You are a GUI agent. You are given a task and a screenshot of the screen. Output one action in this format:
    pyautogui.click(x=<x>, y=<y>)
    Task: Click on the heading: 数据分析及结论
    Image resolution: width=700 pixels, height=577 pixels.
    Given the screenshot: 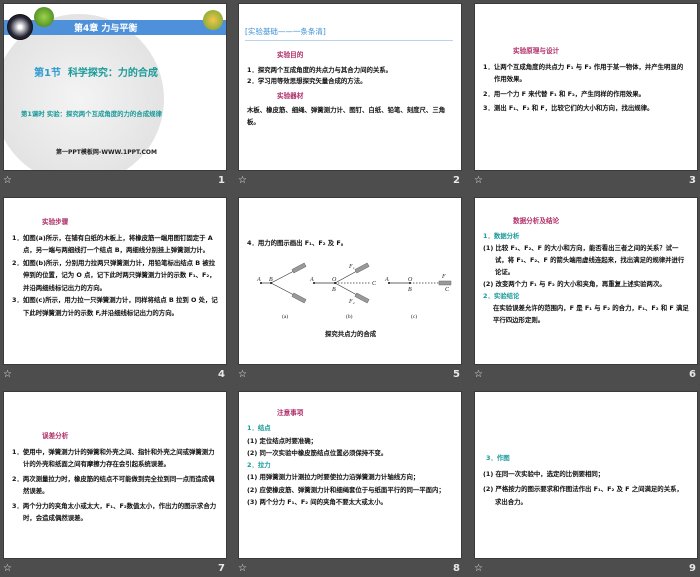 What is the action you would take?
    pyautogui.click(x=536, y=221)
    